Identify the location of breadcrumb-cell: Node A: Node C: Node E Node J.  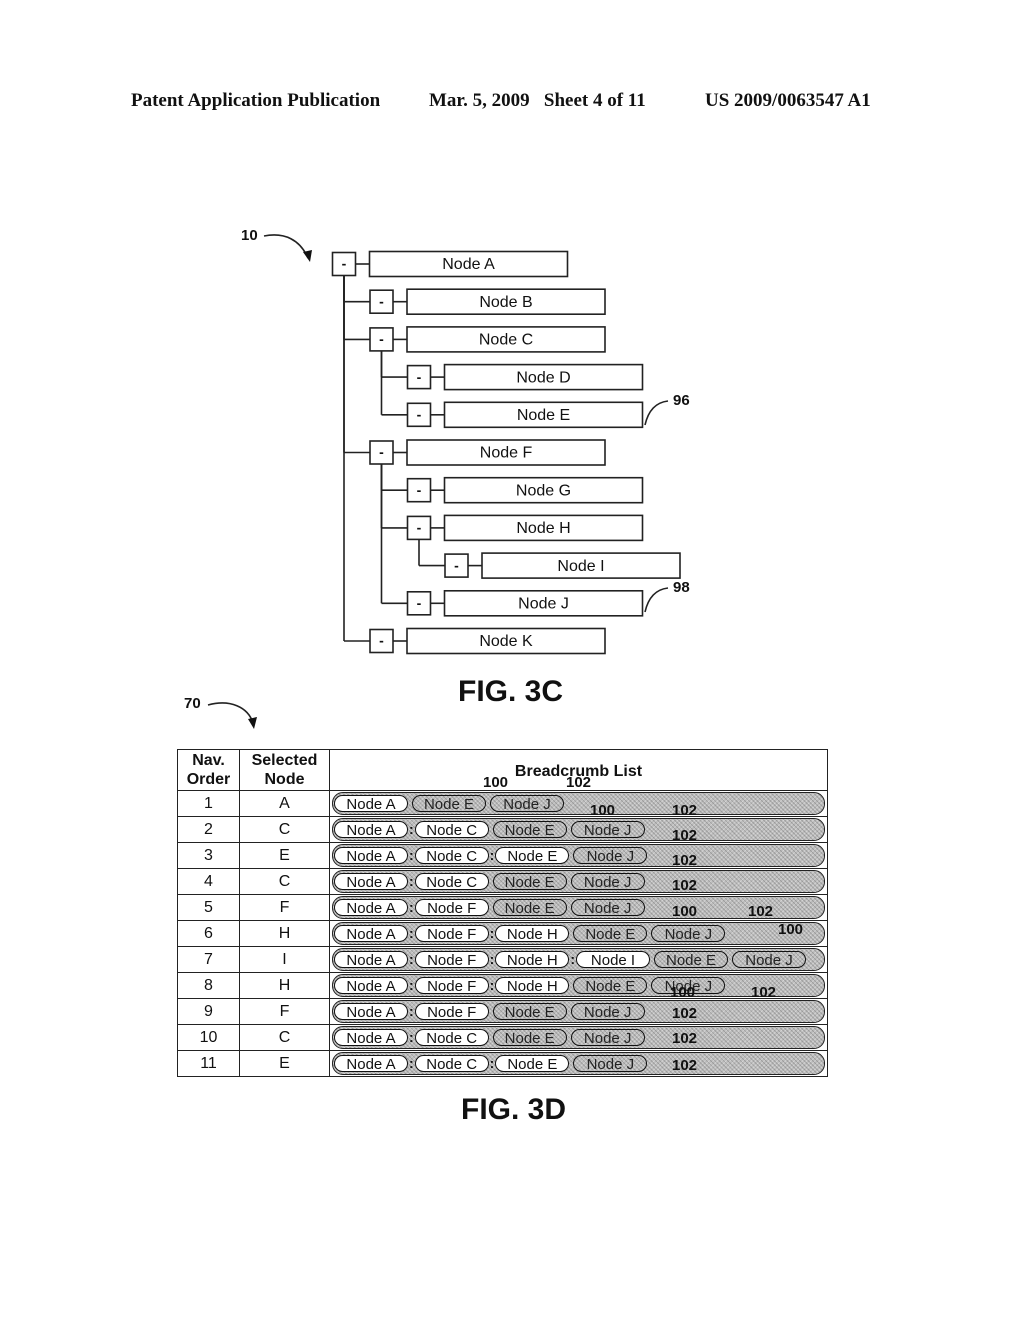
(578, 1063).